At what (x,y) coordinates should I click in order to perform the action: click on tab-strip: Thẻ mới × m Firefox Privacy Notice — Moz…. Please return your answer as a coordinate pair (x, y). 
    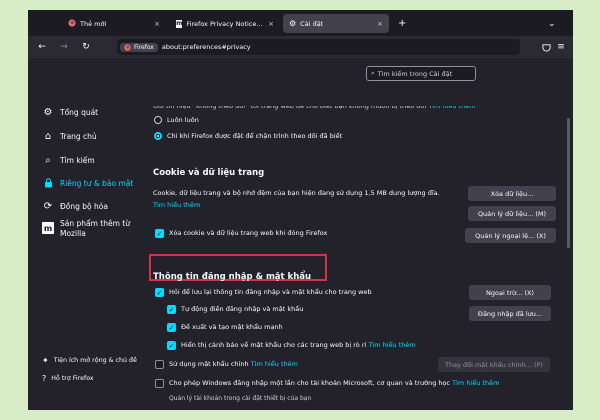
    Looking at the image, I should click on (300, 23).